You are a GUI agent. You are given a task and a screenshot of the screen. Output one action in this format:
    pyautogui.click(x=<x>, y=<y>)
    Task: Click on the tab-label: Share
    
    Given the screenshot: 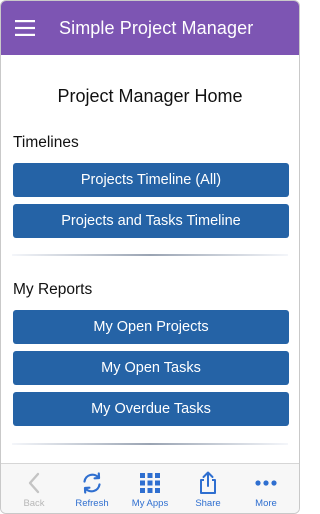 What is the action you would take?
    pyautogui.click(x=208, y=503)
    